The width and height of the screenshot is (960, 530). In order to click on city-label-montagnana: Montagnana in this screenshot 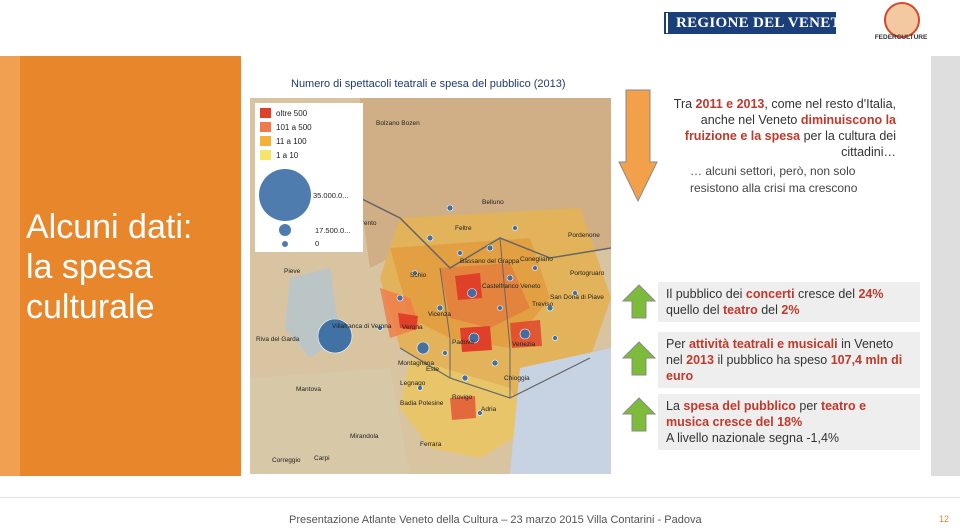, I will do `click(416, 363)`.